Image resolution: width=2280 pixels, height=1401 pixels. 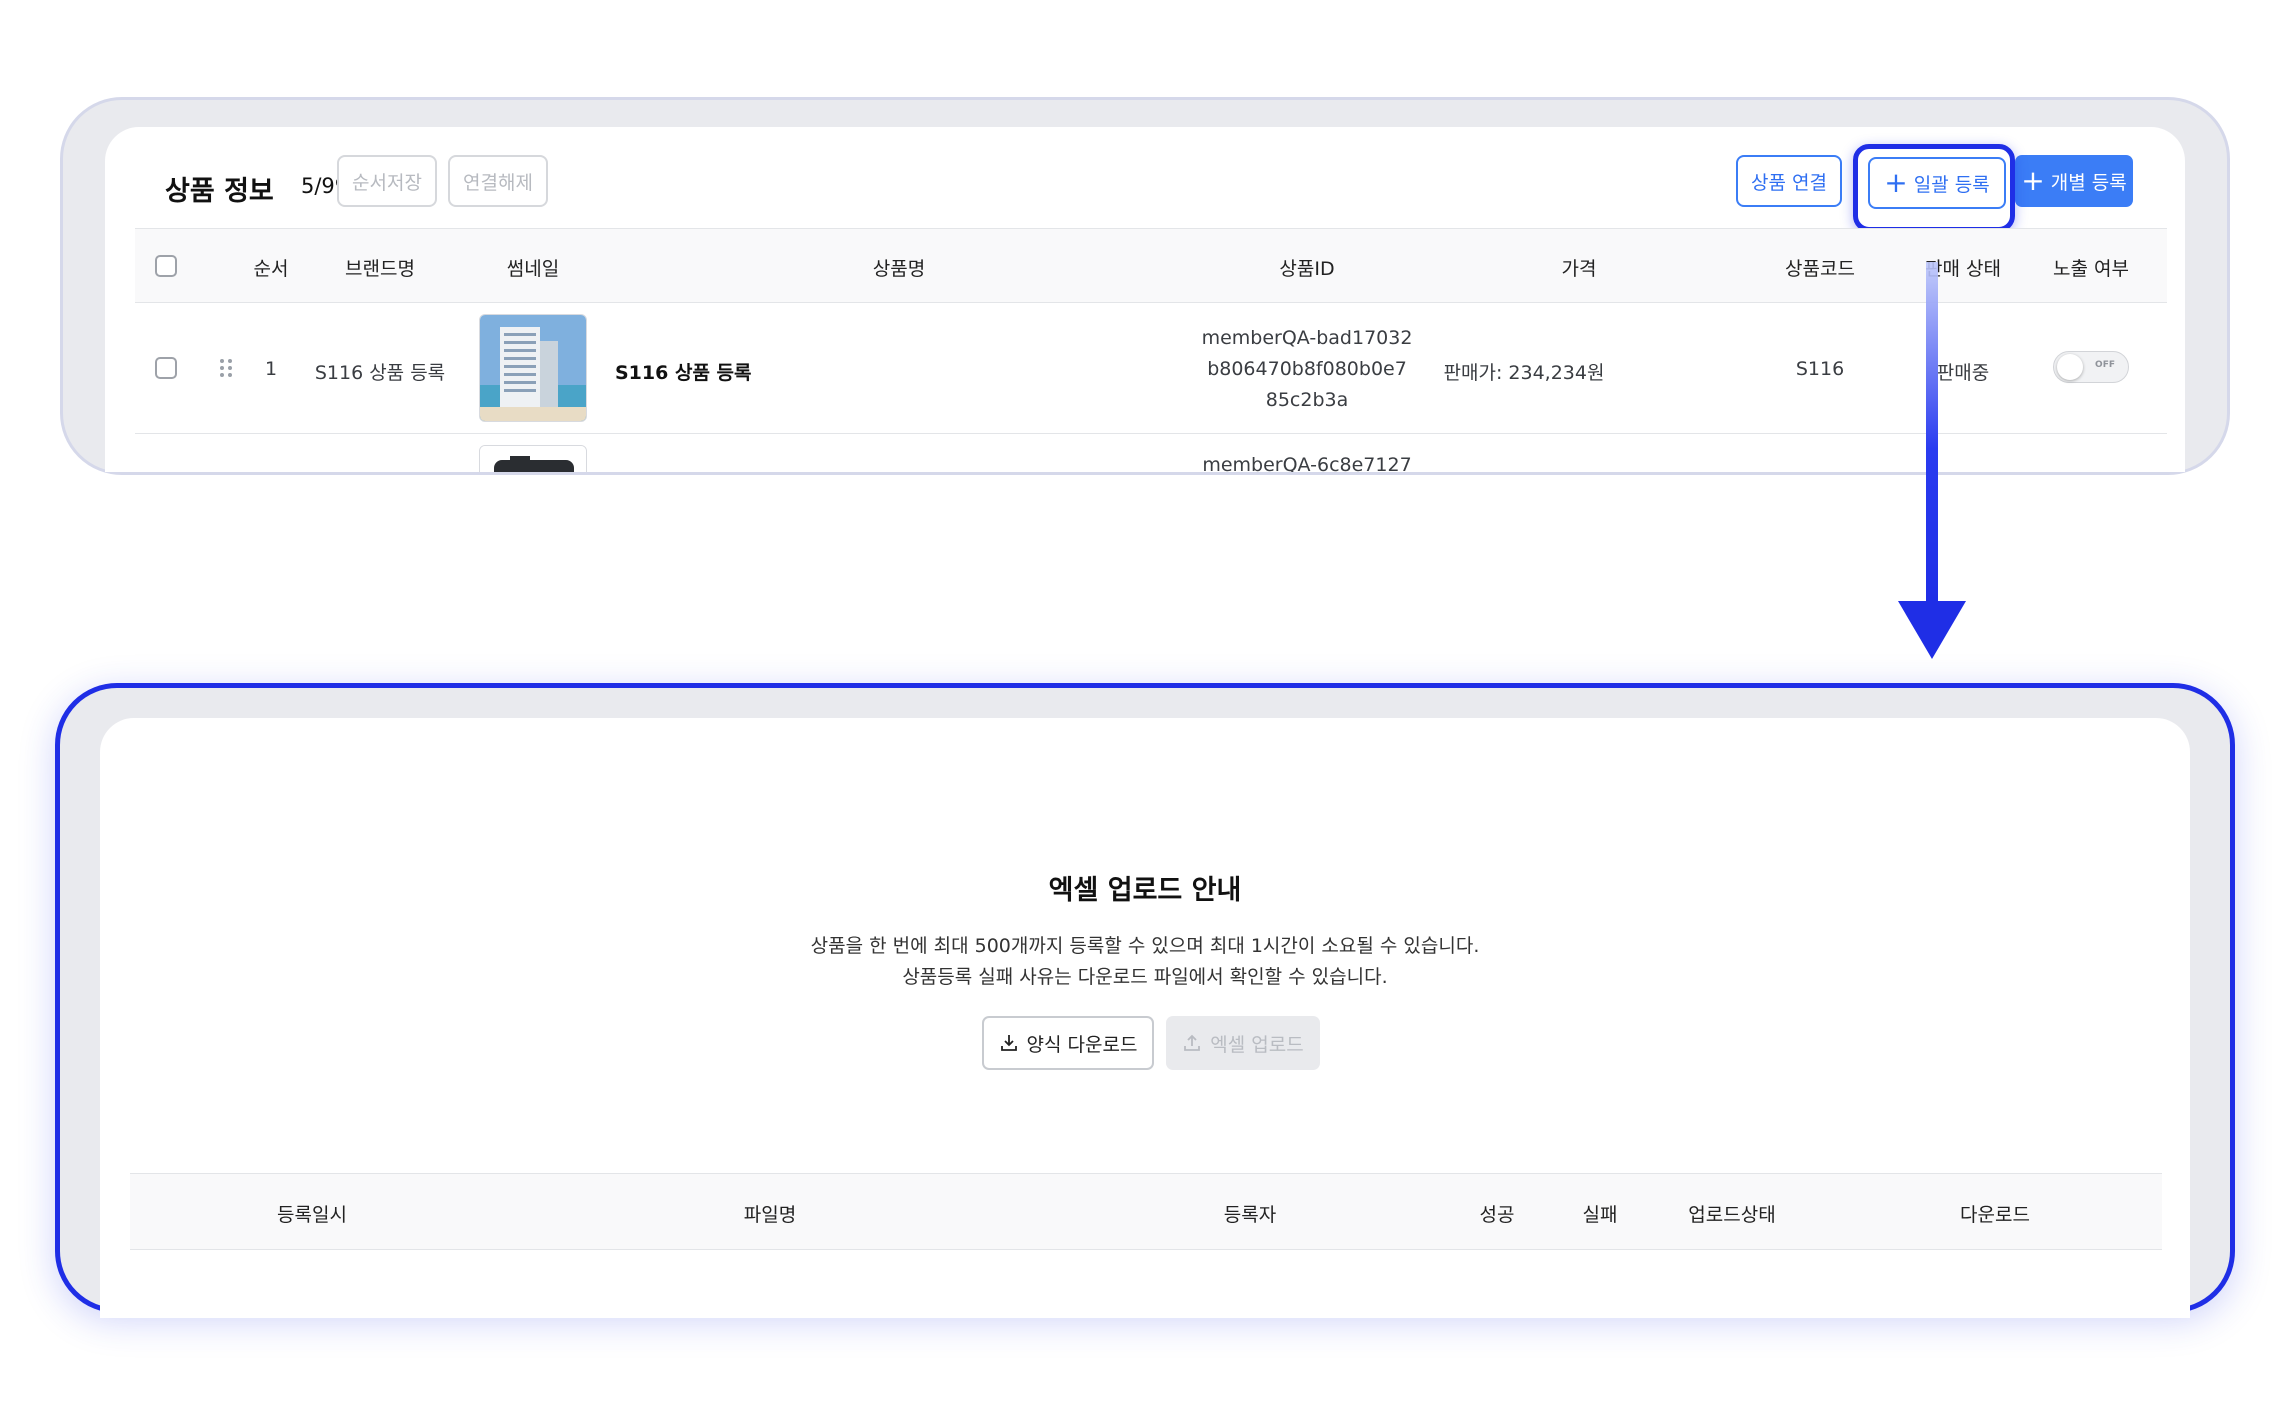 I want to click on download-icon, so click(x=1008, y=1043).